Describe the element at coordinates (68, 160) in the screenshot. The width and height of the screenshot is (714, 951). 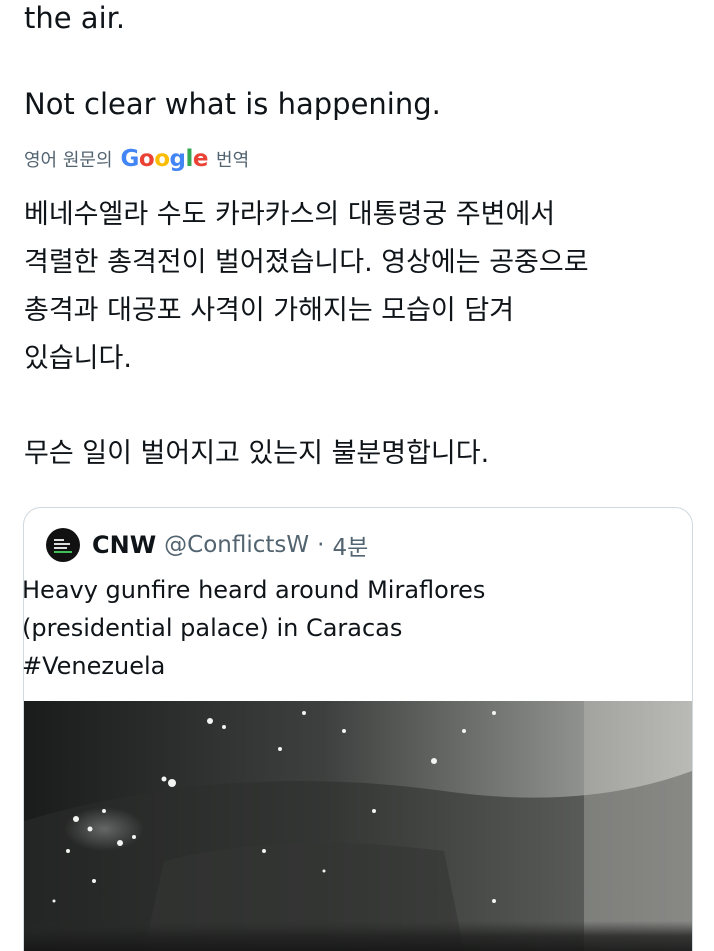
I see `translate-prefix: 영어 원문의` at that location.